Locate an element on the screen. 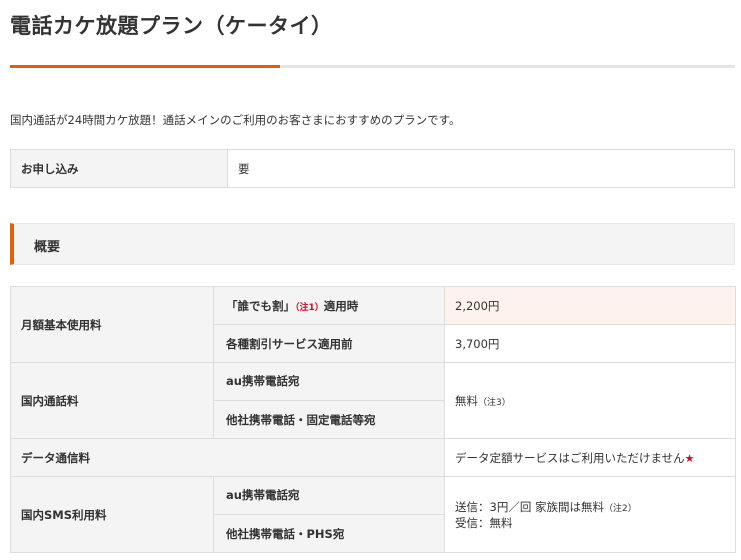  note-ref: （注1） is located at coordinates (309, 307).